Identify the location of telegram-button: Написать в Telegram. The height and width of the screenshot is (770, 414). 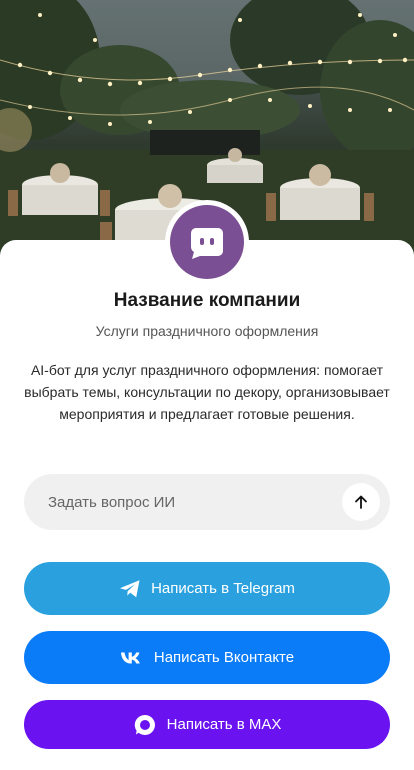
(207, 588).